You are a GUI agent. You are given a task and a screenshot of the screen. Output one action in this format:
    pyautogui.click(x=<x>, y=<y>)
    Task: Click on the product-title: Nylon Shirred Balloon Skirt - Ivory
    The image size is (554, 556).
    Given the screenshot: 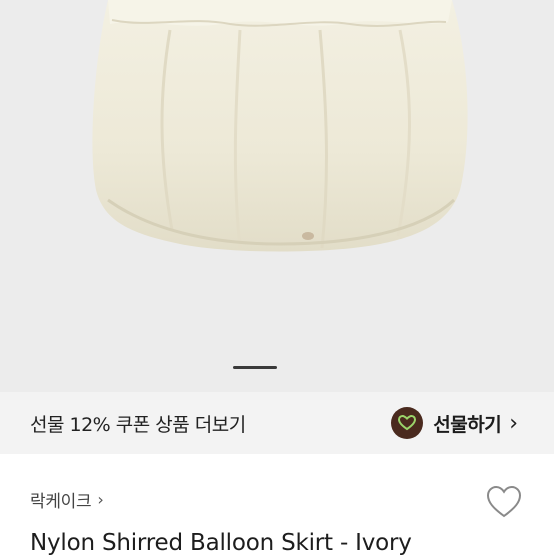 What is the action you would take?
    pyautogui.click(x=221, y=543)
    